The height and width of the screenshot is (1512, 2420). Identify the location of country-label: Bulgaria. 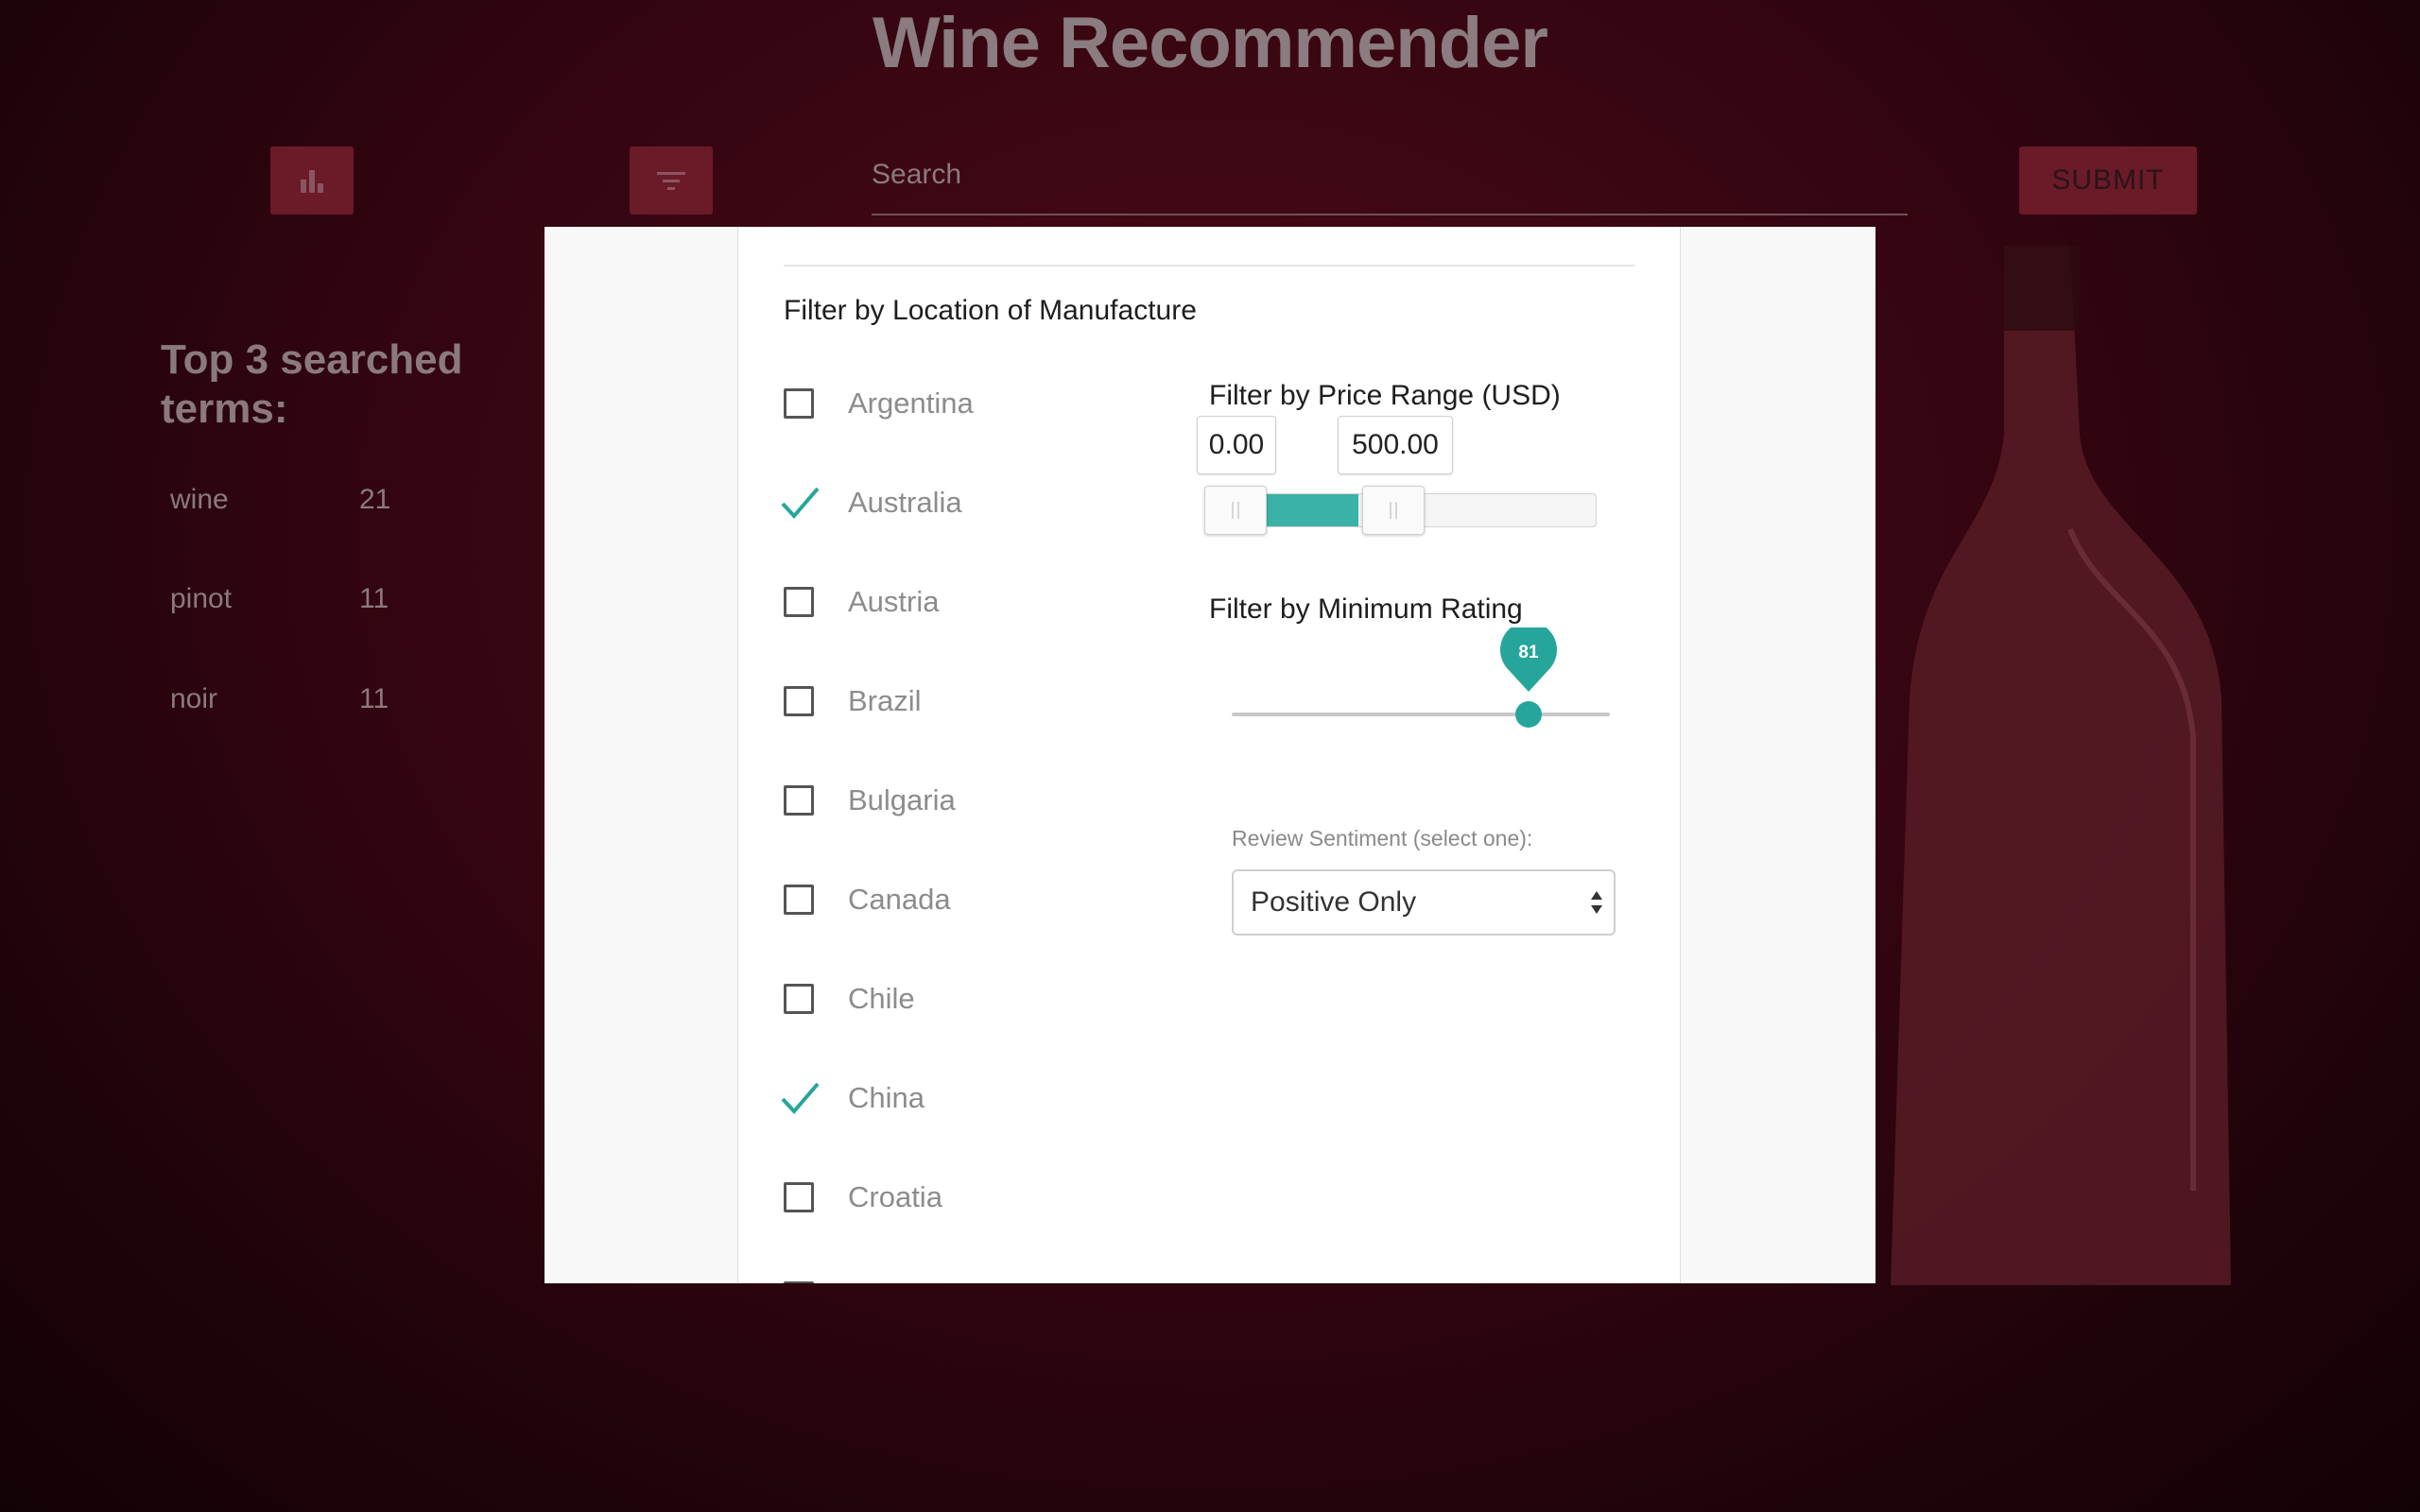
(902, 799).